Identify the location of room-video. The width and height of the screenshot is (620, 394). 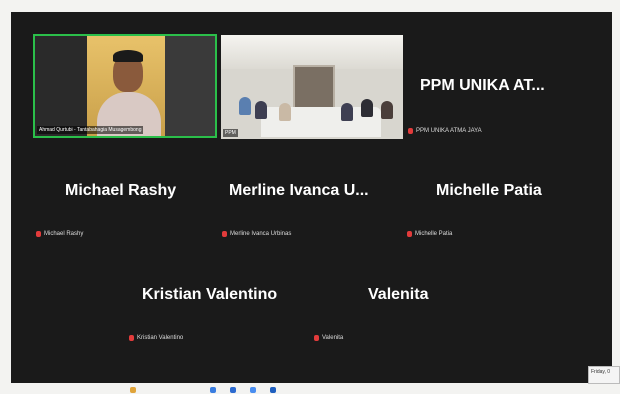
(312, 52).